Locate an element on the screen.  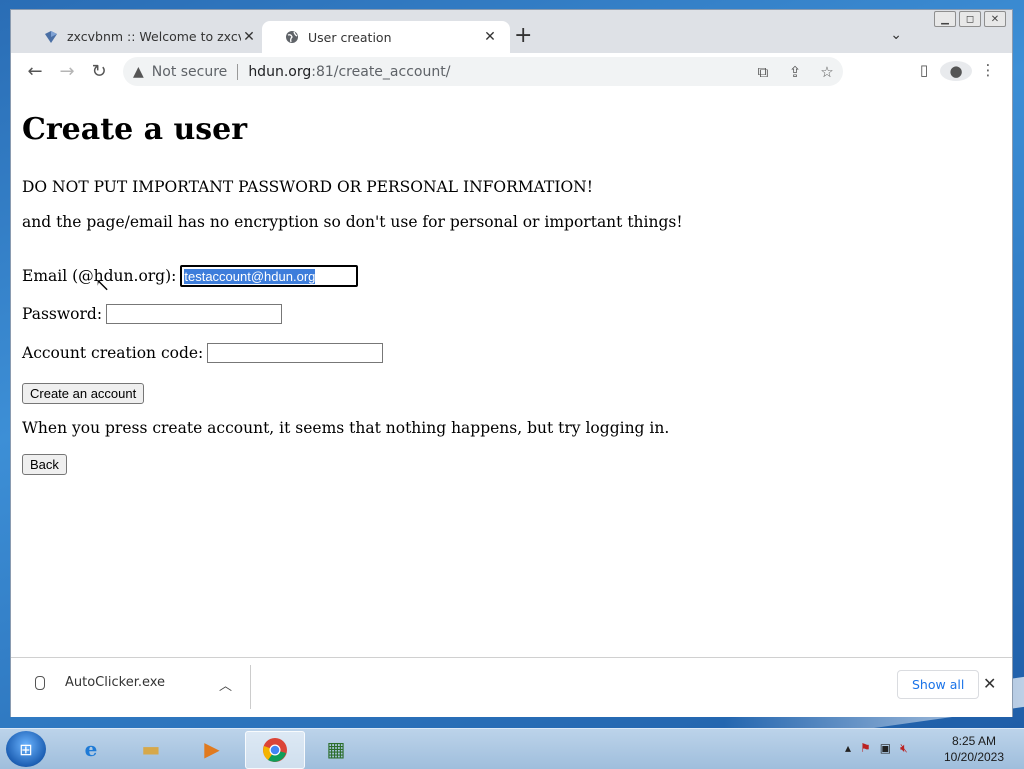
system-clock: 8:25 AM 10/20/2023 is located at coordinates (974, 749).